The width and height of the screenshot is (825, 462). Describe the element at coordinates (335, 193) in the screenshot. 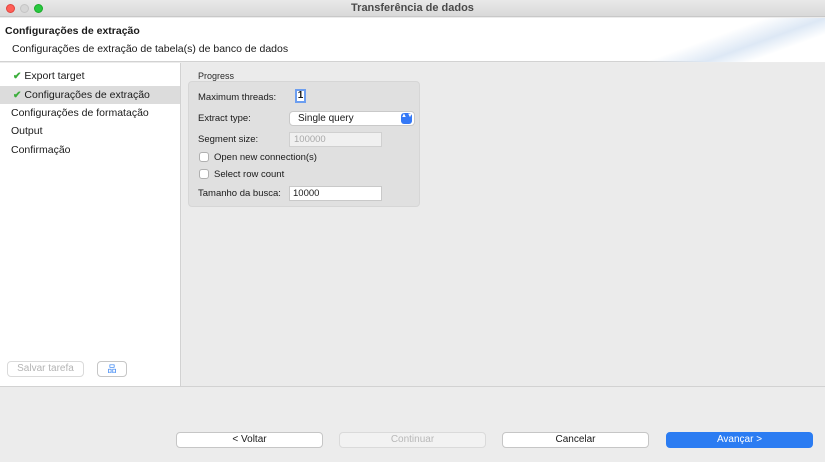

I see `fetch-size-input: 10000` at that location.